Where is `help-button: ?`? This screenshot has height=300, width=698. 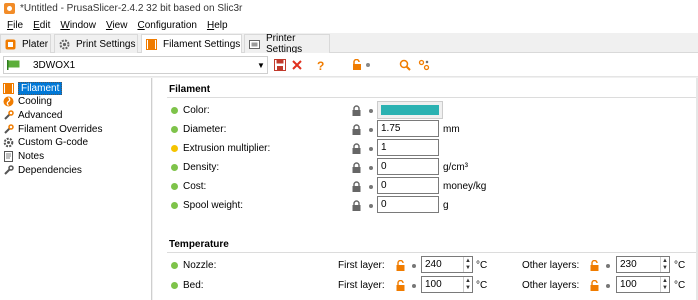
help-button: ? is located at coordinates (320, 65).